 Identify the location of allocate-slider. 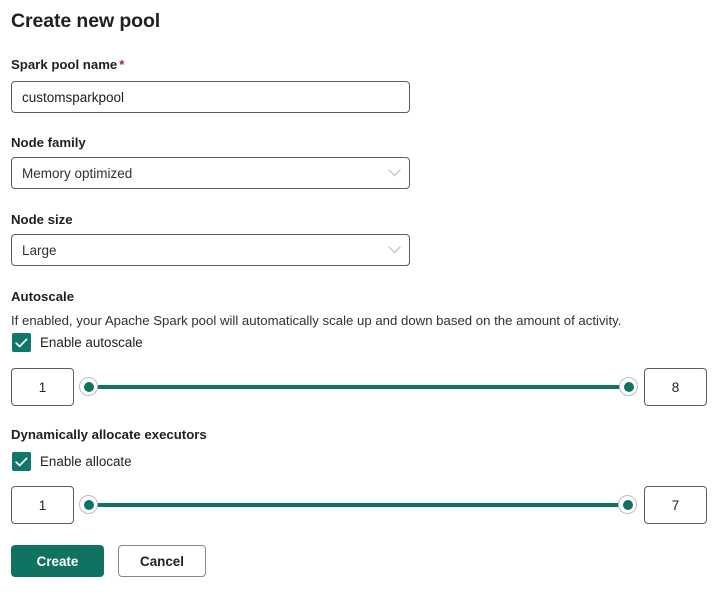
(358, 505).